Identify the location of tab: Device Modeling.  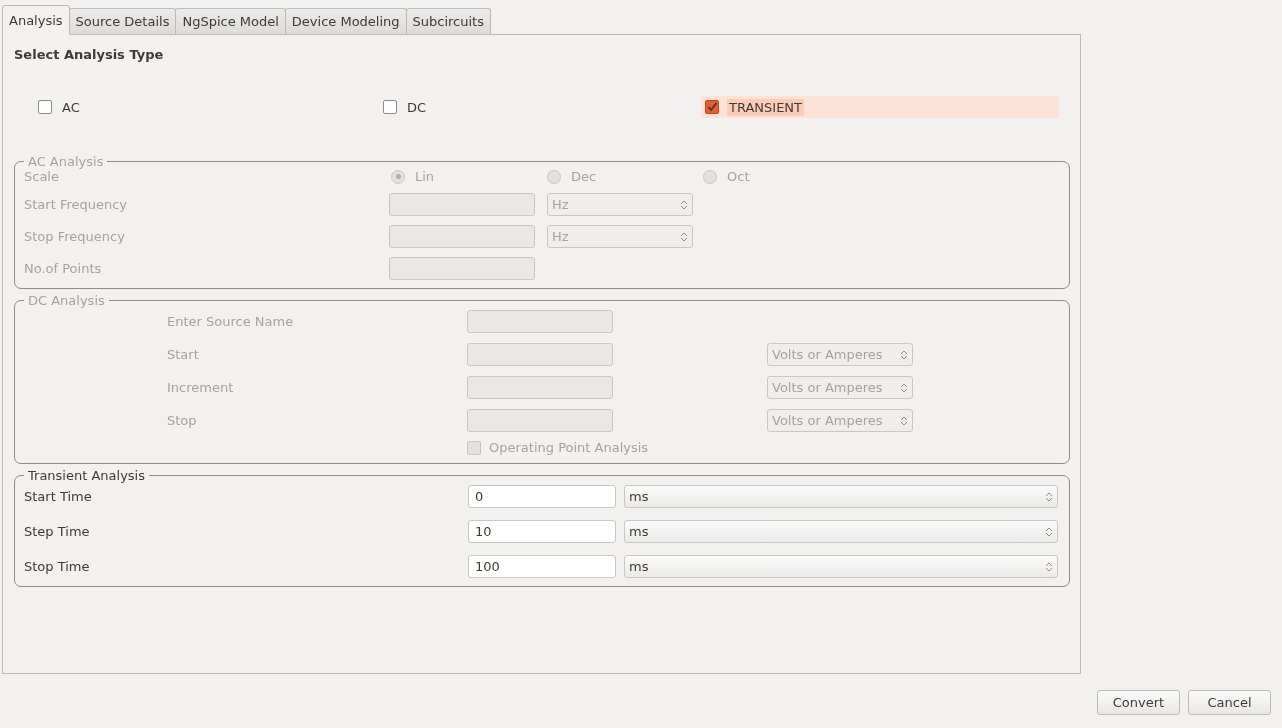
(345, 21).